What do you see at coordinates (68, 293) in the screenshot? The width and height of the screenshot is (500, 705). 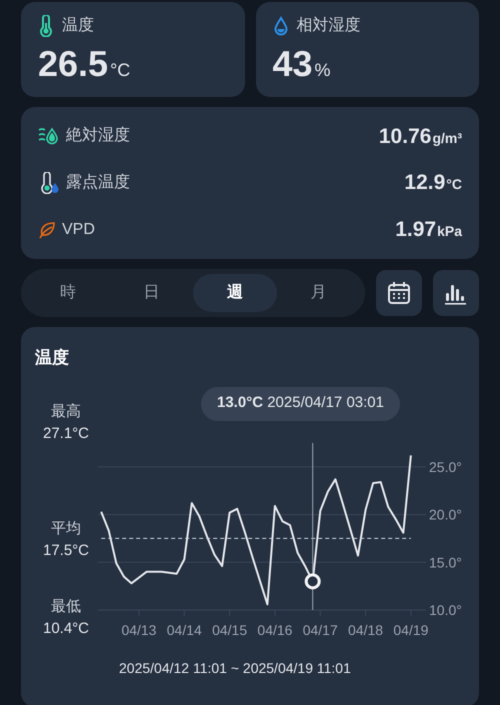 I see `period-tab: 時` at bounding box center [68, 293].